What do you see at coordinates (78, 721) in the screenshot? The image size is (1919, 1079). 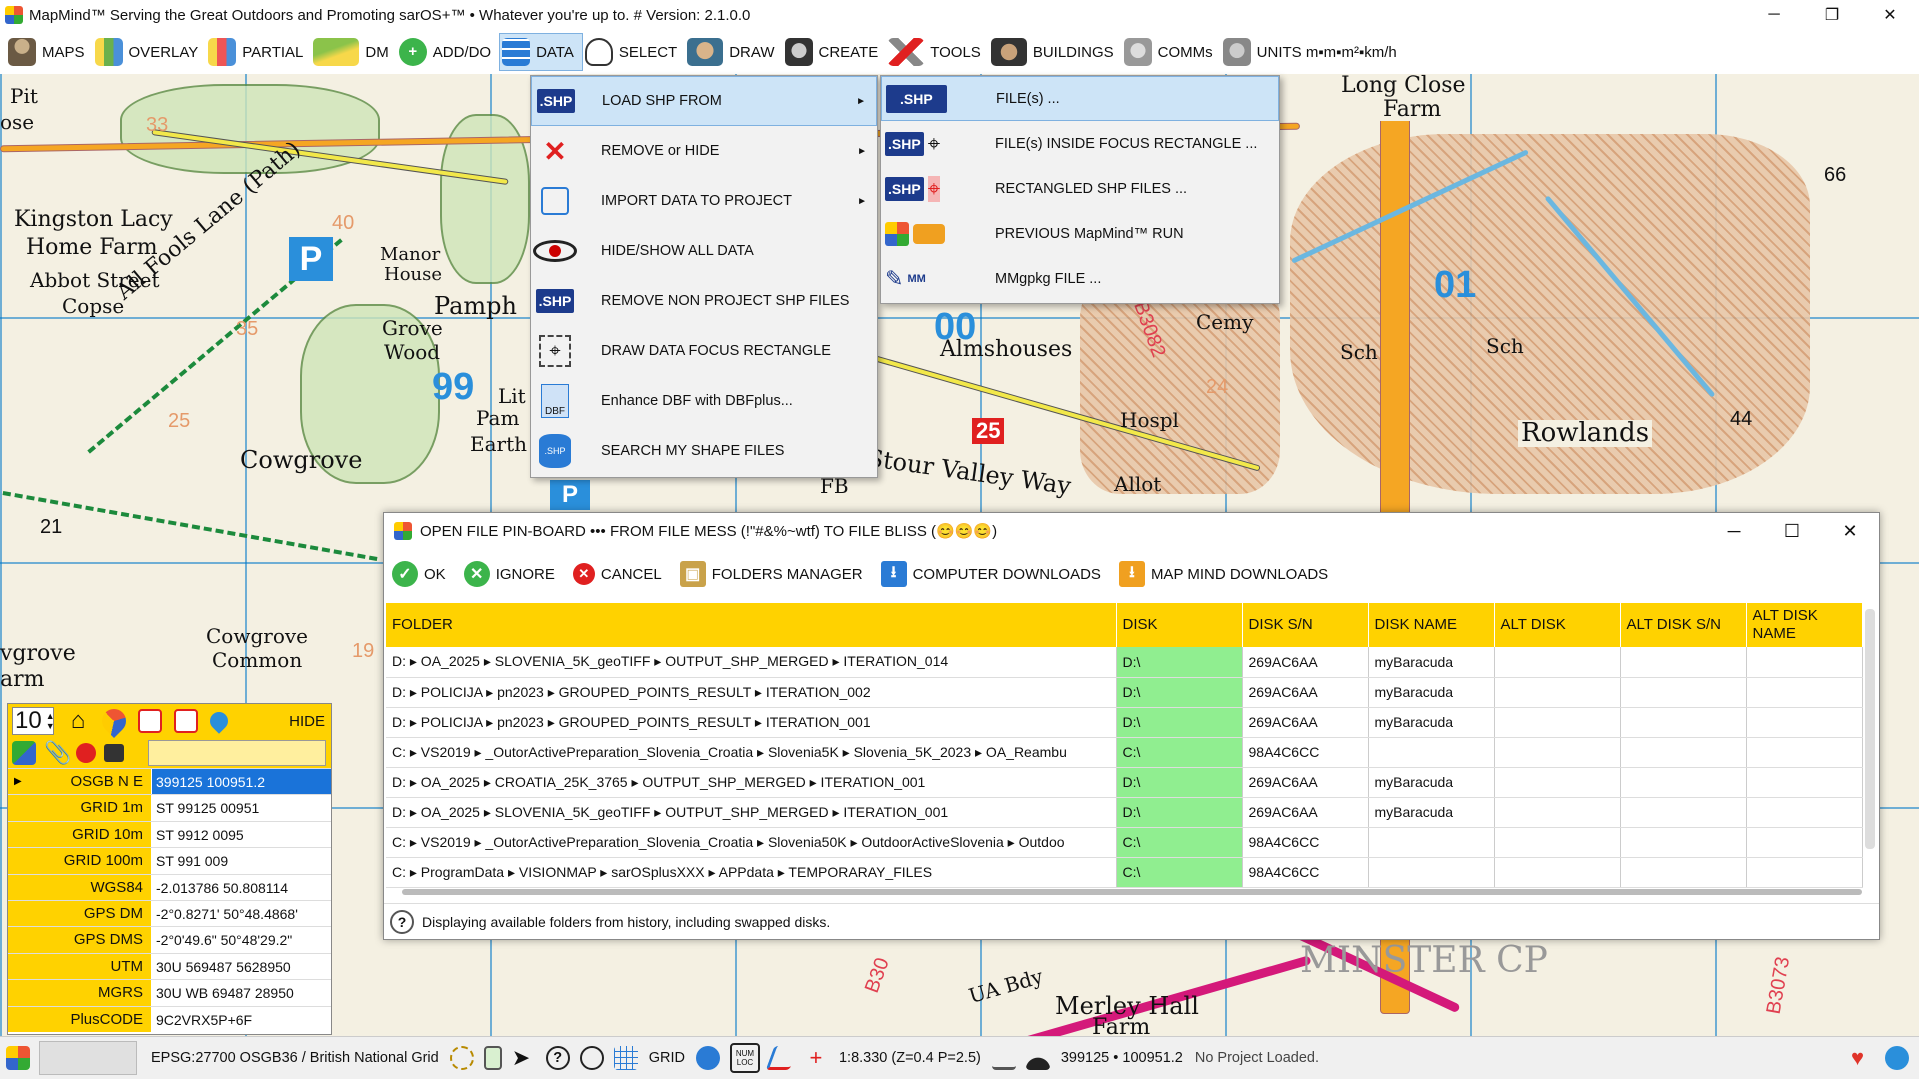 I see `home-icon: ⌂` at bounding box center [78, 721].